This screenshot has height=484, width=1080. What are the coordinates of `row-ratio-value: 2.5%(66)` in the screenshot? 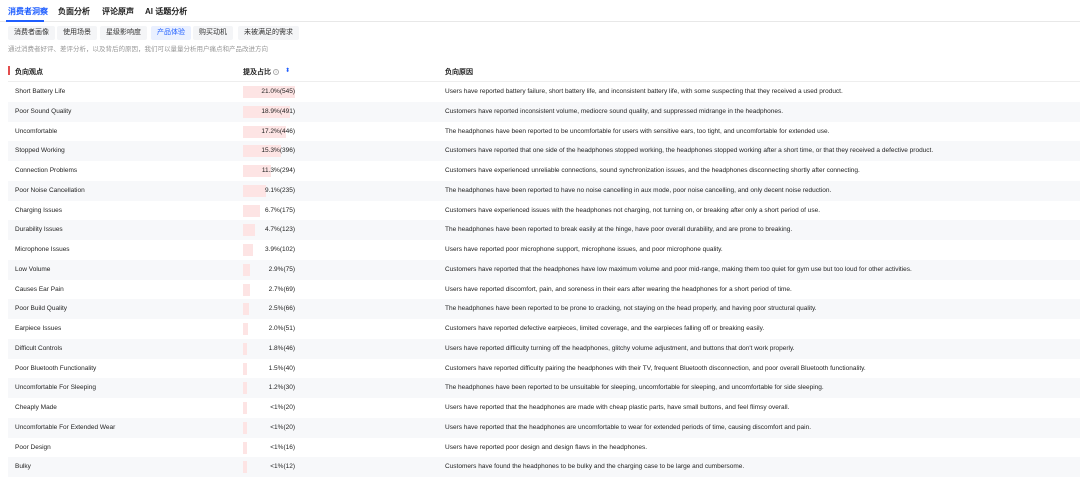 It's located at (281, 309).